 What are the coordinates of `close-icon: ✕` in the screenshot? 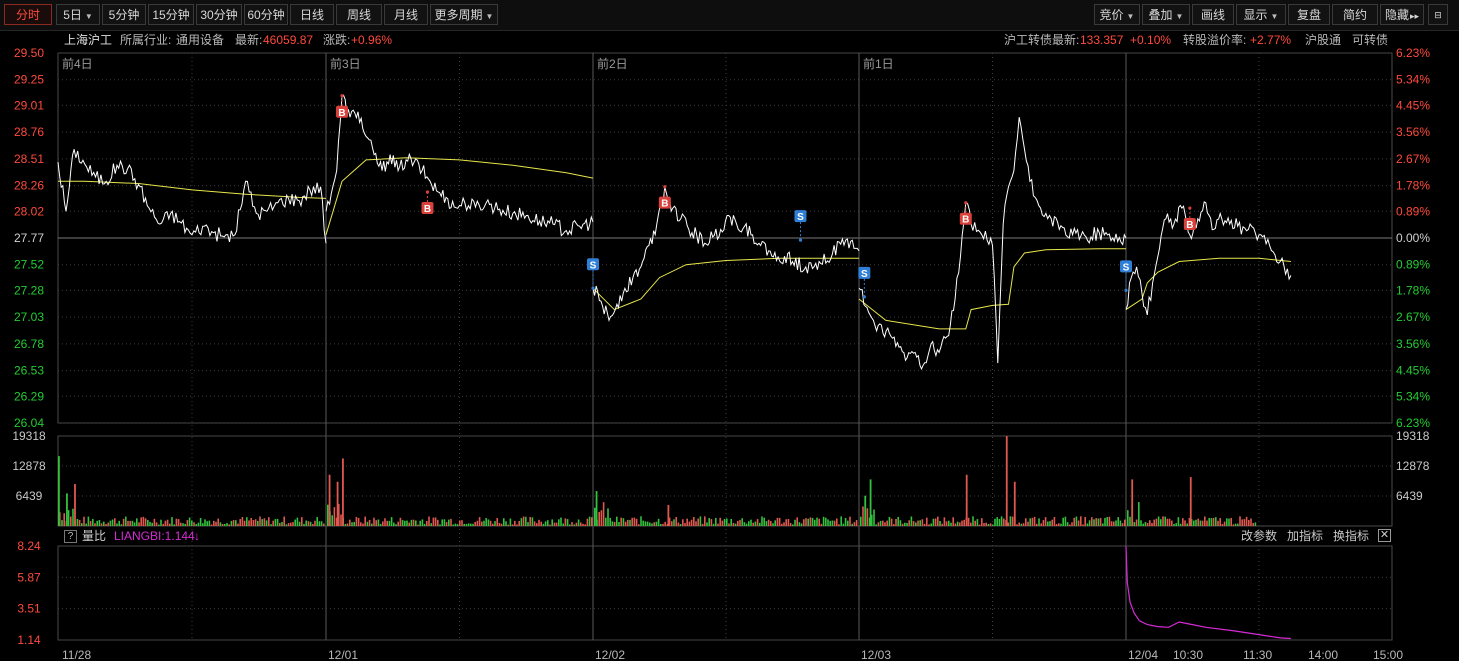 It's located at (1384, 535).